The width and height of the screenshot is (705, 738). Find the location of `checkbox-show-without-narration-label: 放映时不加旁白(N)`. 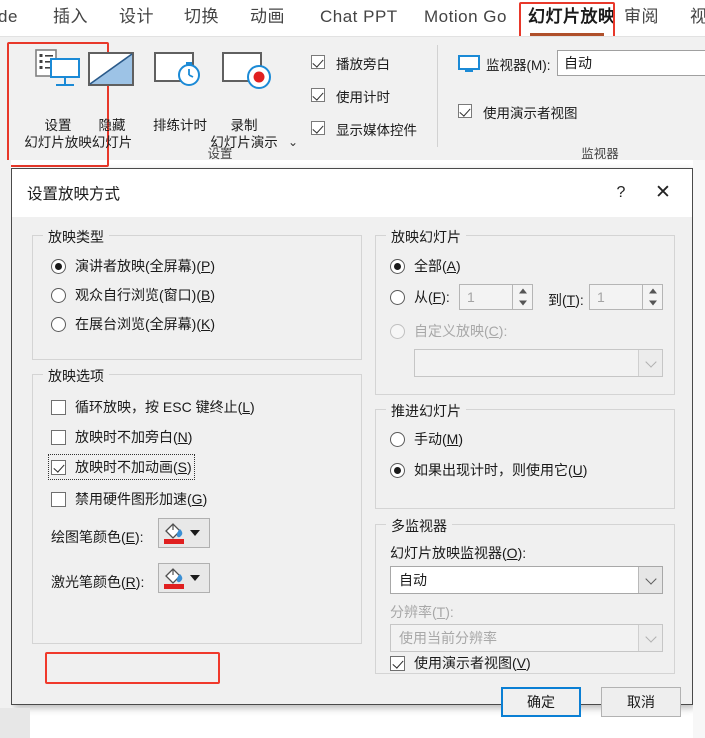

checkbox-show-without-narration-label: 放映时不加旁白(N) is located at coordinates (134, 437).